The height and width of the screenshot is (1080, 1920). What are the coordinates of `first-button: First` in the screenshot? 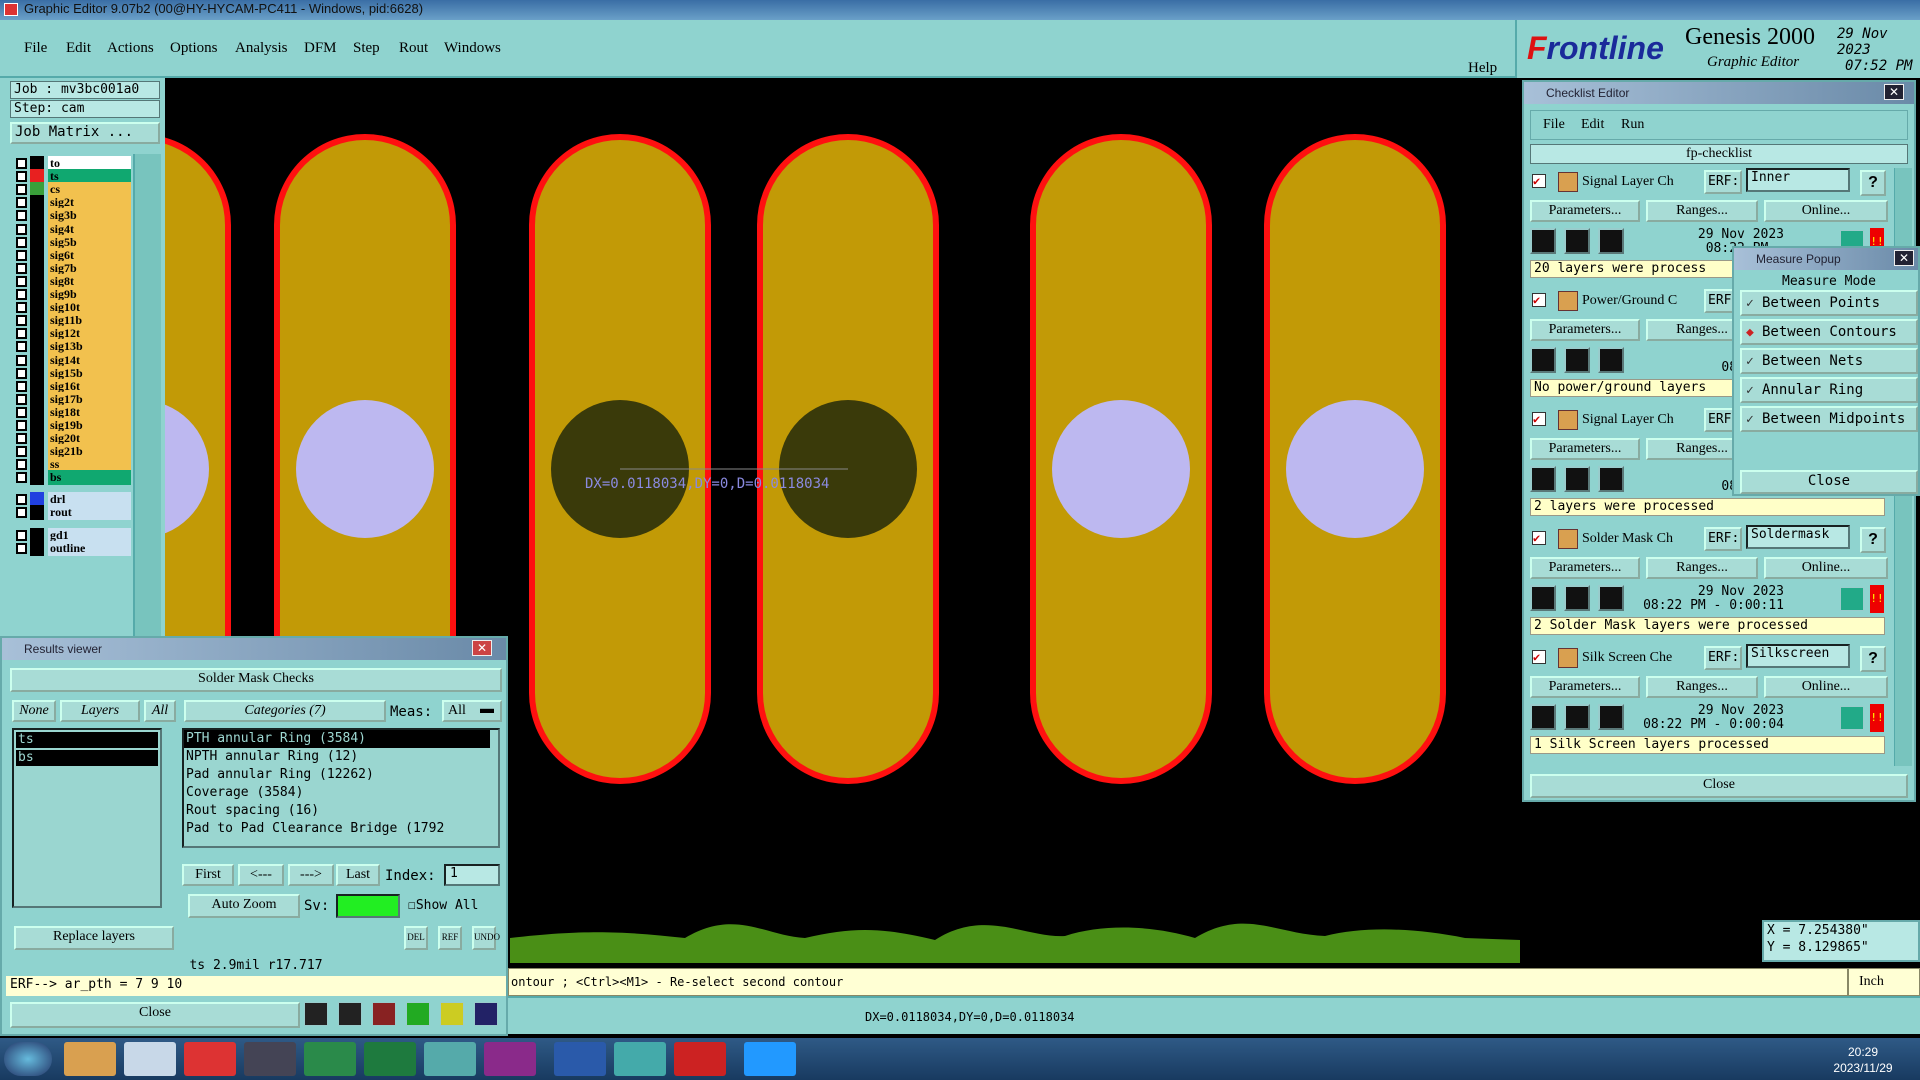 It's located at (208, 875).